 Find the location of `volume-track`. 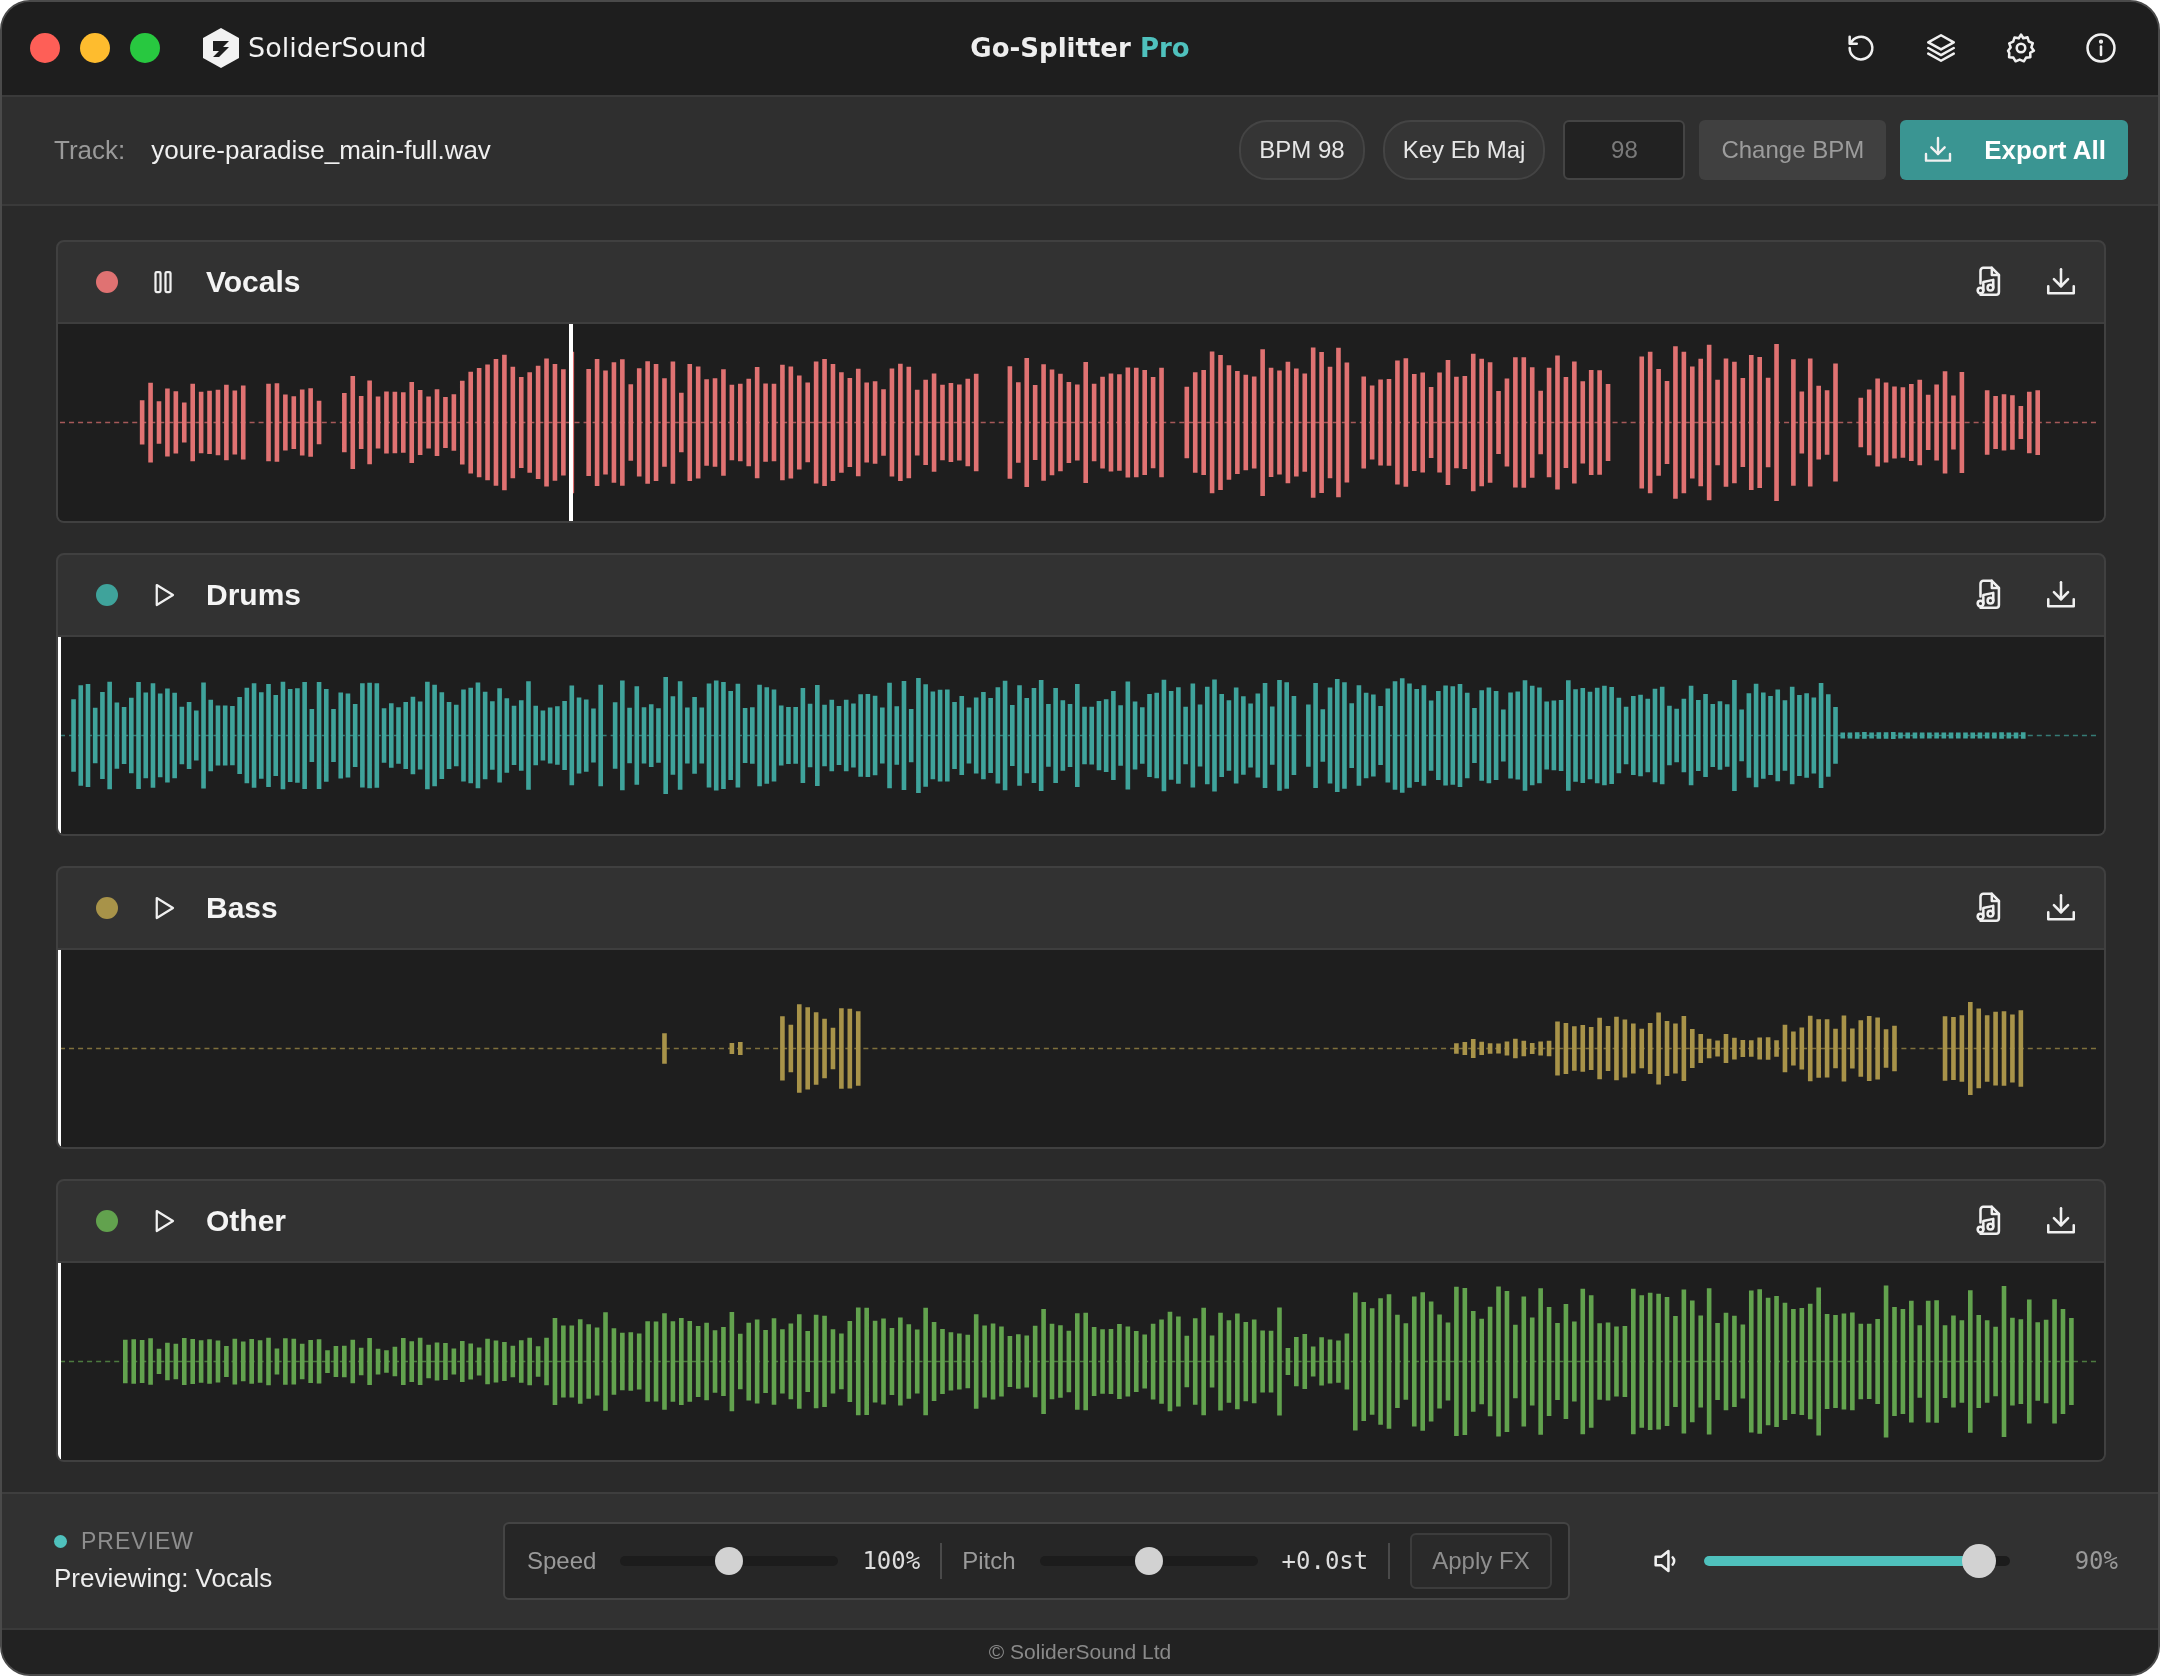

volume-track is located at coordinates (1857, 1561).